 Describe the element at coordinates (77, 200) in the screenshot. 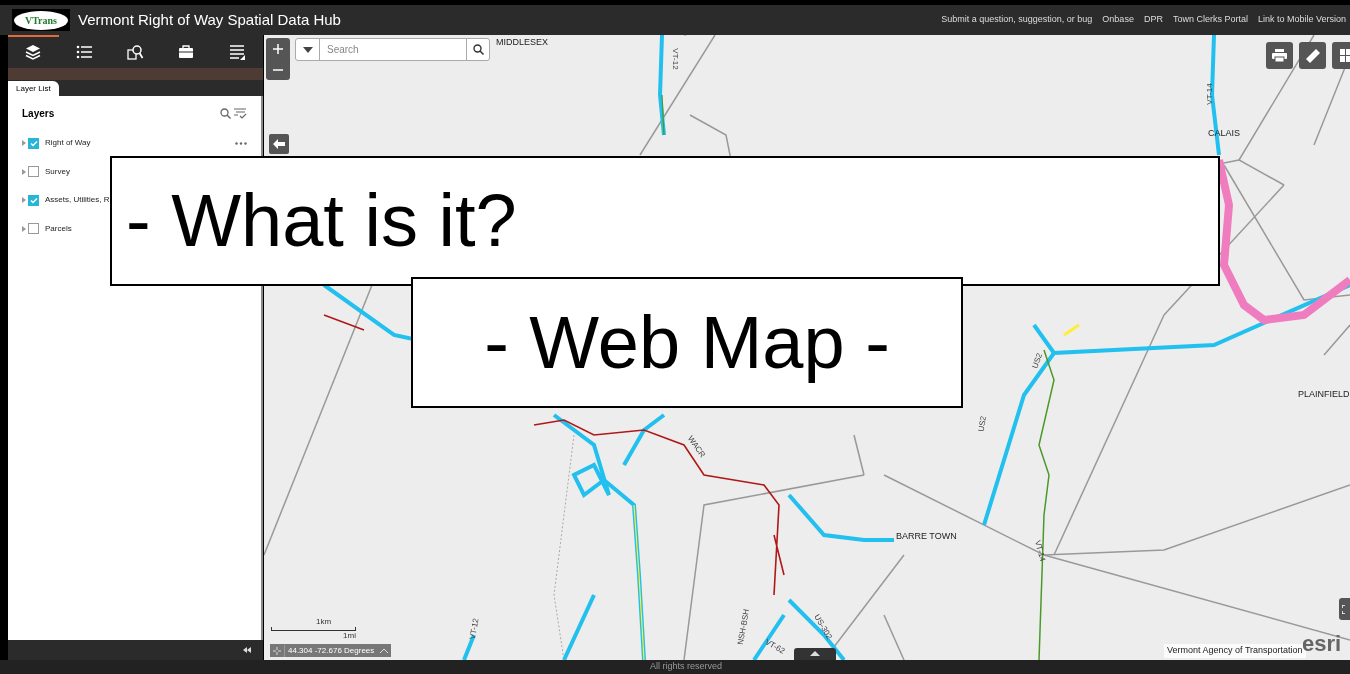

I see `layer-name: Assets, Utilities, R` at that location.